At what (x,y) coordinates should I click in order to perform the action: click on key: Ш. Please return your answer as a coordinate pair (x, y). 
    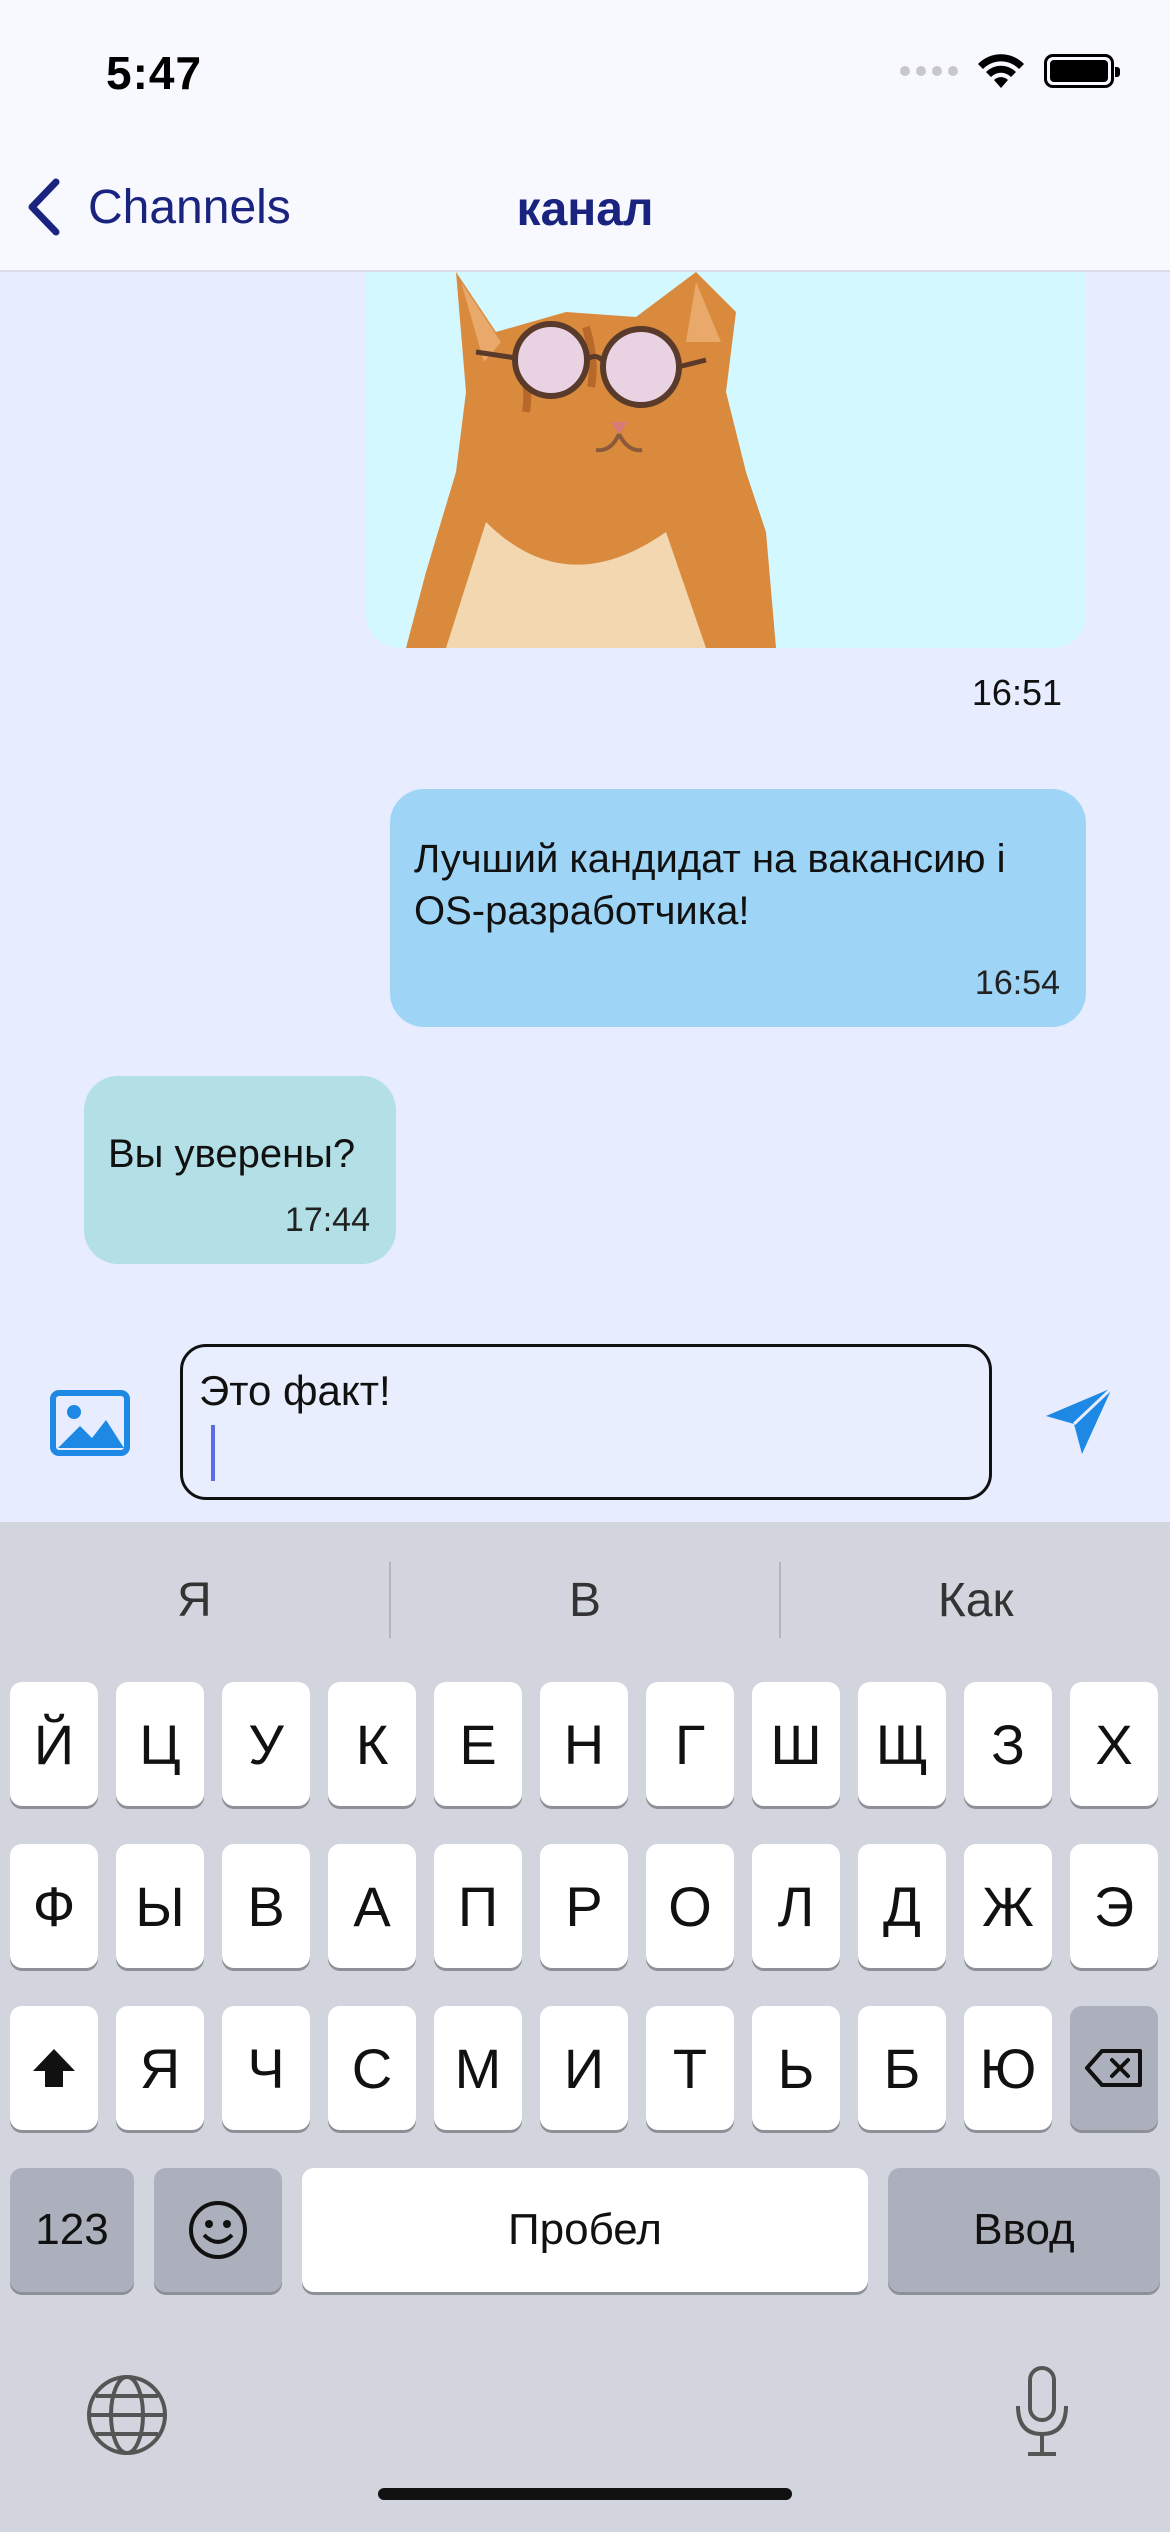
    Looking at the image, I should click on (796, 1744).